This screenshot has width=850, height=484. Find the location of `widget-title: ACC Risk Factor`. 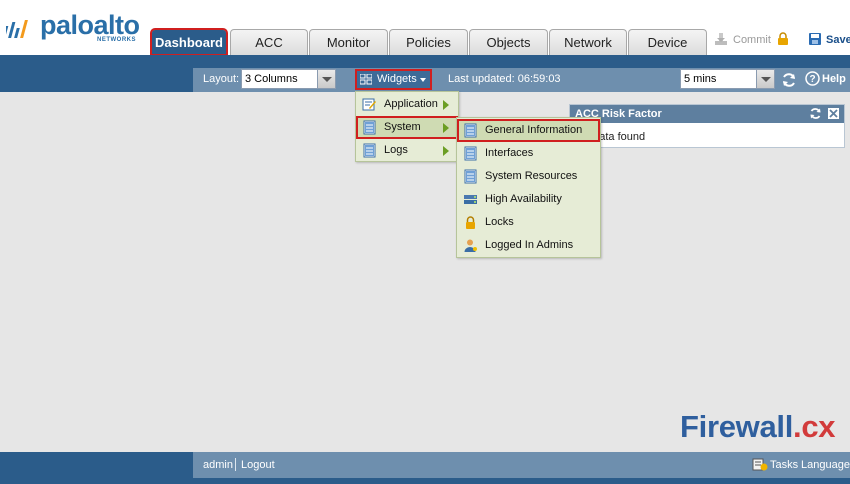

widget-title: ACC Risk Factor is located at coordinates (707, 114).